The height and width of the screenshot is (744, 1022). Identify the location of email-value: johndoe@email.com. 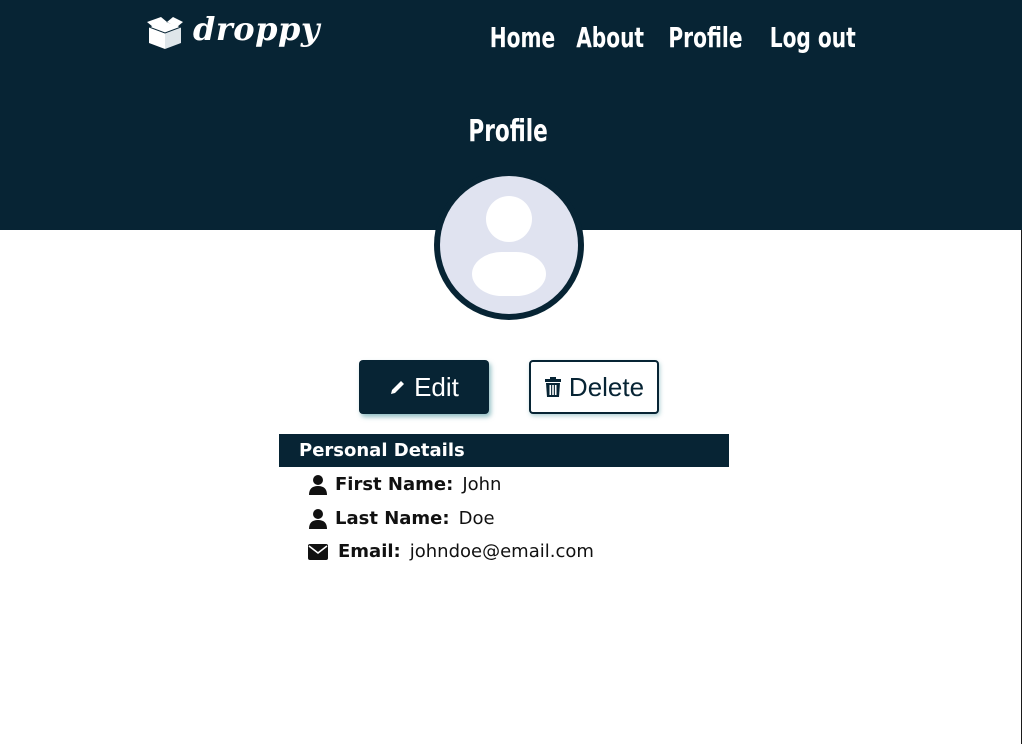
(501, 551).